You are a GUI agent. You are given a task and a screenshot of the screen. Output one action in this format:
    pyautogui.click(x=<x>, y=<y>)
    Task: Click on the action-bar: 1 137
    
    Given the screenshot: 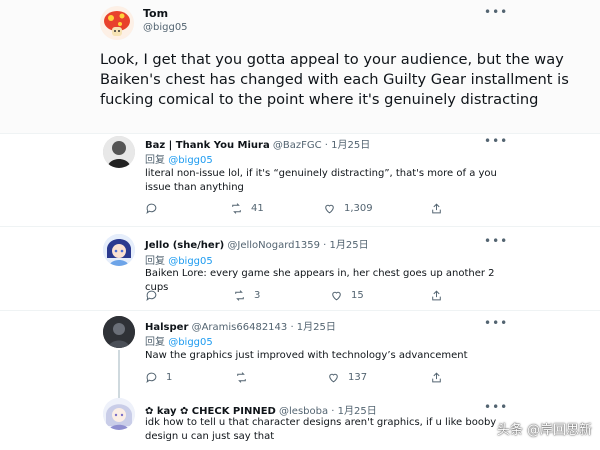 What is the action you would take?
    pyautogui.click(x=295, y=379)
    